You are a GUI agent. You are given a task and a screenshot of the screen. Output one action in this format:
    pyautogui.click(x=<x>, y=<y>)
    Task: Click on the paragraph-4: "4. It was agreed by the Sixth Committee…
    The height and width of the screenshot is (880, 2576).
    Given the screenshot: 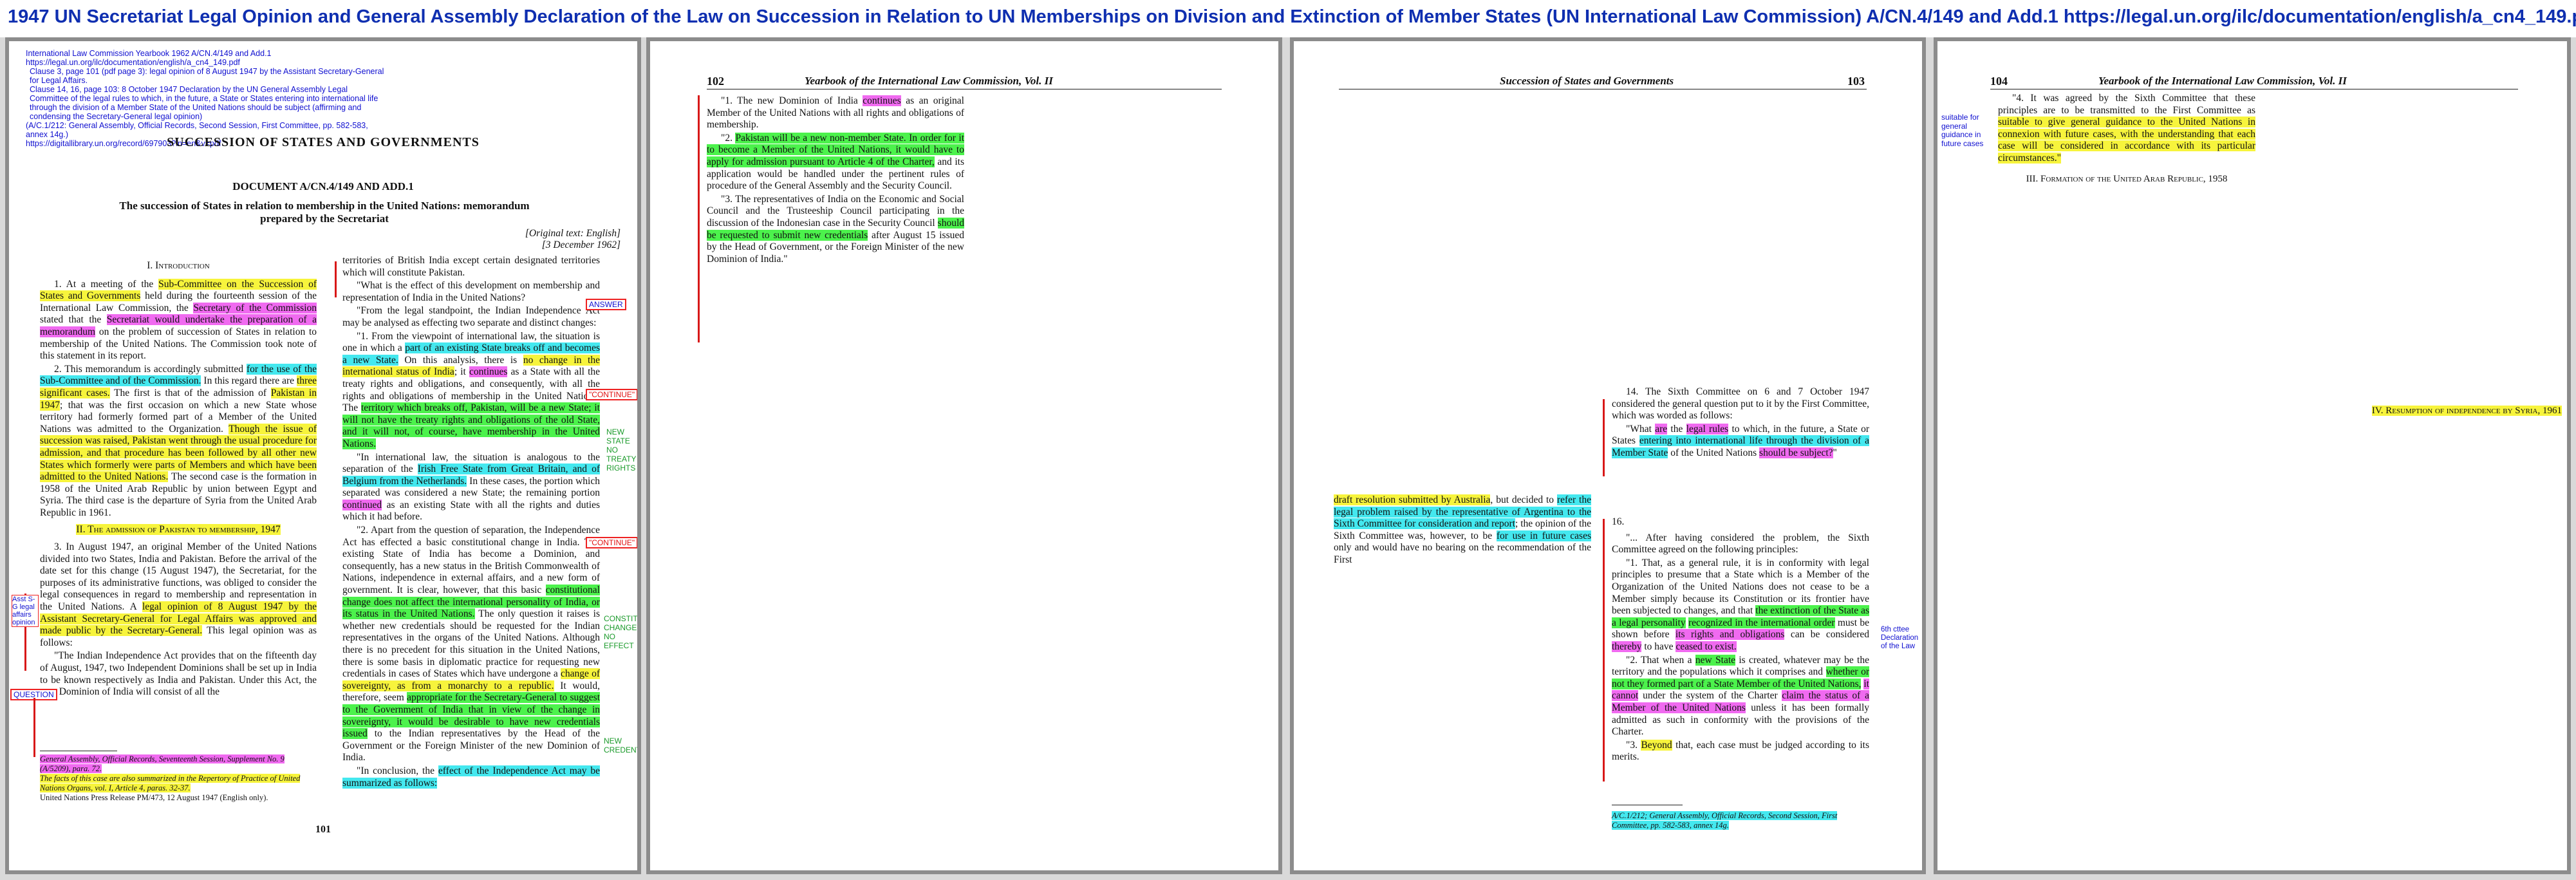 What is the action you would take?
    pyautogui.click(x=2126, y=128)
    